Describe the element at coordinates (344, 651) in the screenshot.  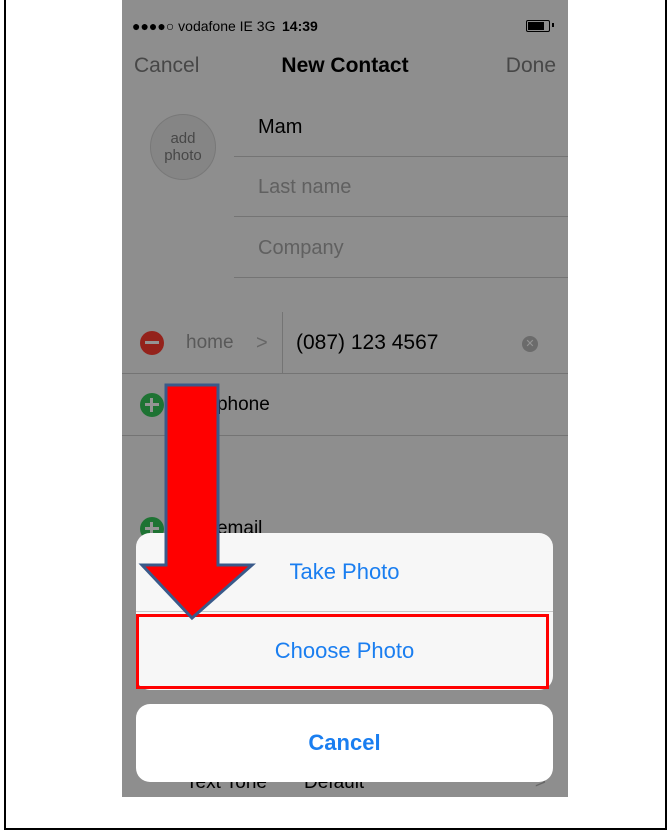
I see `choose-photo-button: Choose Photo` at that location.